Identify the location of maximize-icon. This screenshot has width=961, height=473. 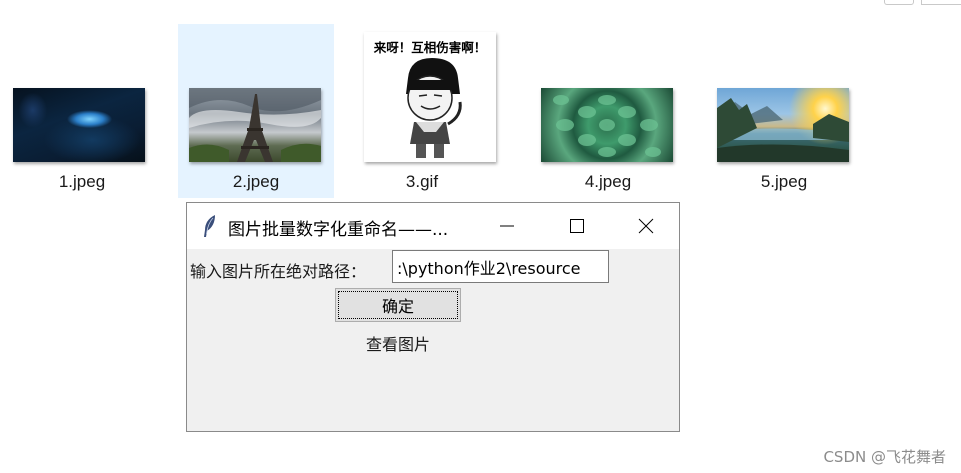
(577, 226).